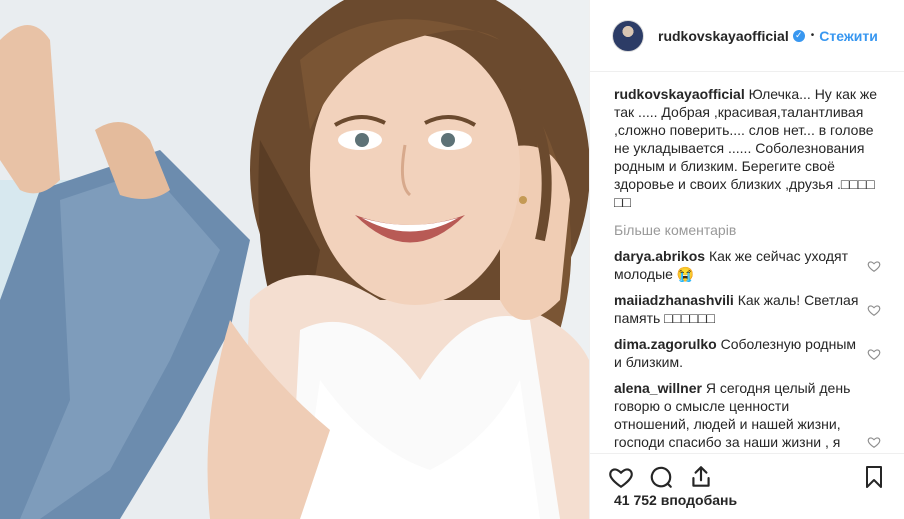  What do you see at coordinates (665, 344) in the screenshot?
I see `comment-username: dima.zagorulko` at bounding box center [665, 344].